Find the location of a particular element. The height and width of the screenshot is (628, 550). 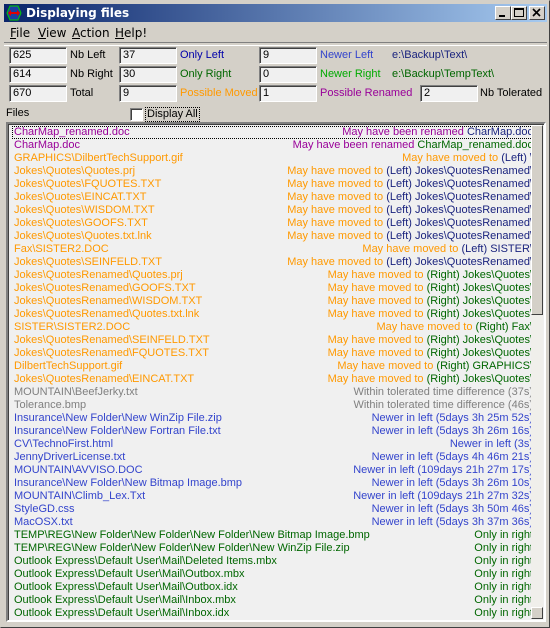

file-status: Newer in left (5days 3h 26m 10s) is located at coordinates (452, 483).